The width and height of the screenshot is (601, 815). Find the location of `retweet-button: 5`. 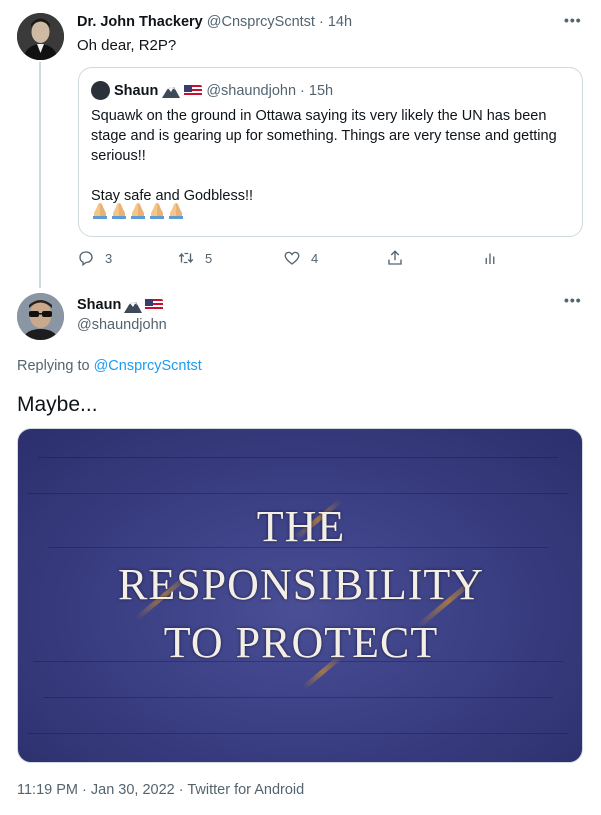

retweet-button: 5 is located at coordinates (194, 258).